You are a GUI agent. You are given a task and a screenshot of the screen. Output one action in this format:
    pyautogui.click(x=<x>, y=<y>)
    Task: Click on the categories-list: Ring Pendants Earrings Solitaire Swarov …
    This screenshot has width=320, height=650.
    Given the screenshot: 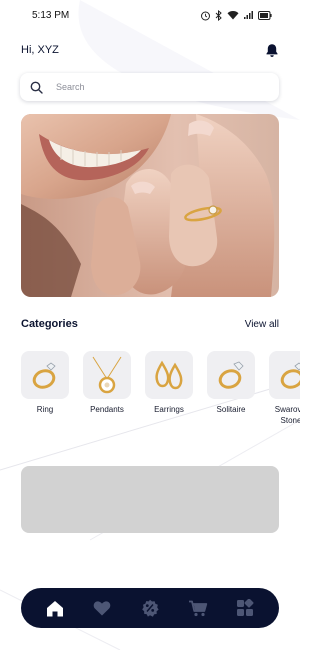 What is the action you would take?
    pyautogui.click(x=160, y=396)
    